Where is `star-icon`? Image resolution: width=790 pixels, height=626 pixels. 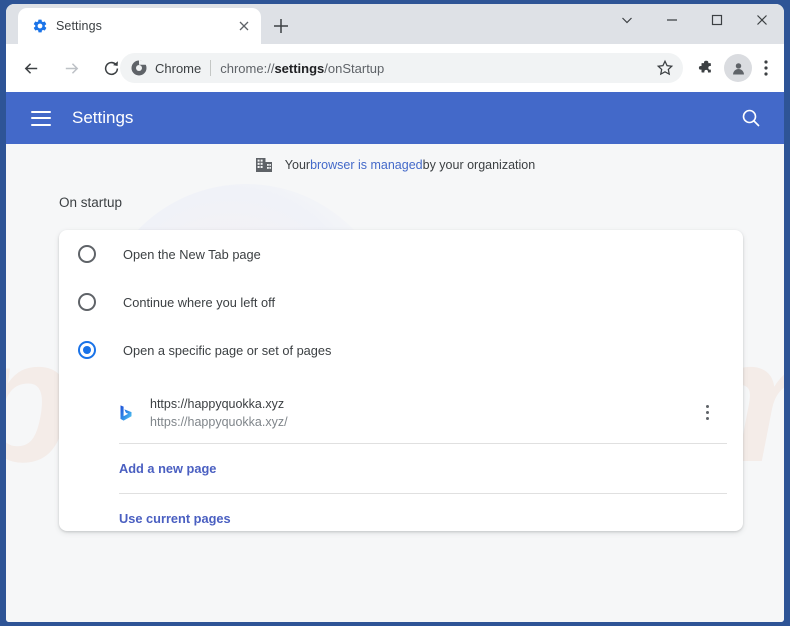 star-icon is located at coordinates (665, 70).